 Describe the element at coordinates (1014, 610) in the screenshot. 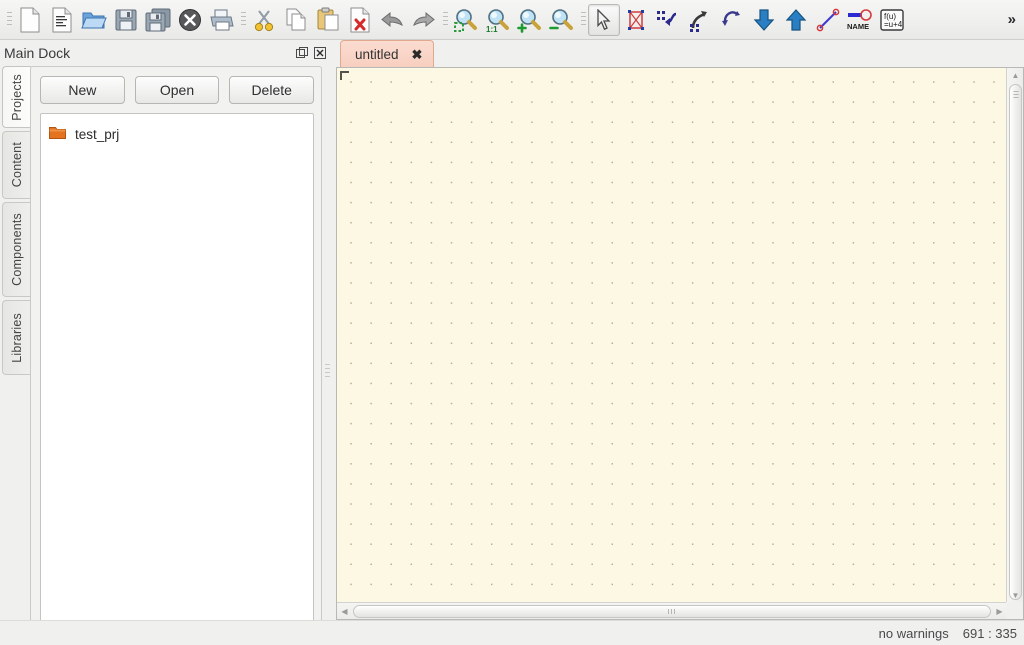

I see `scrollbar-corner` at that location.